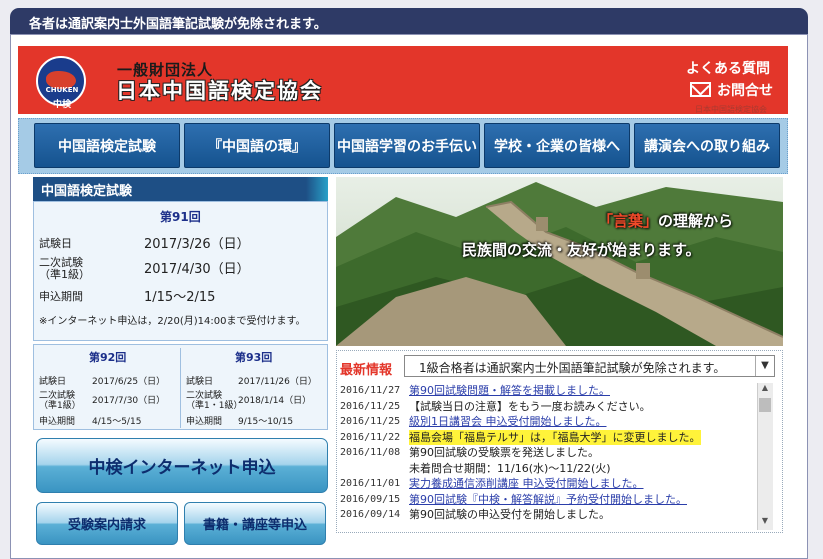  What do you see at coordinates (61, 296) in the screenshot?
I see `apply-period-label: 申込期間` at bounding box center [61, 296].